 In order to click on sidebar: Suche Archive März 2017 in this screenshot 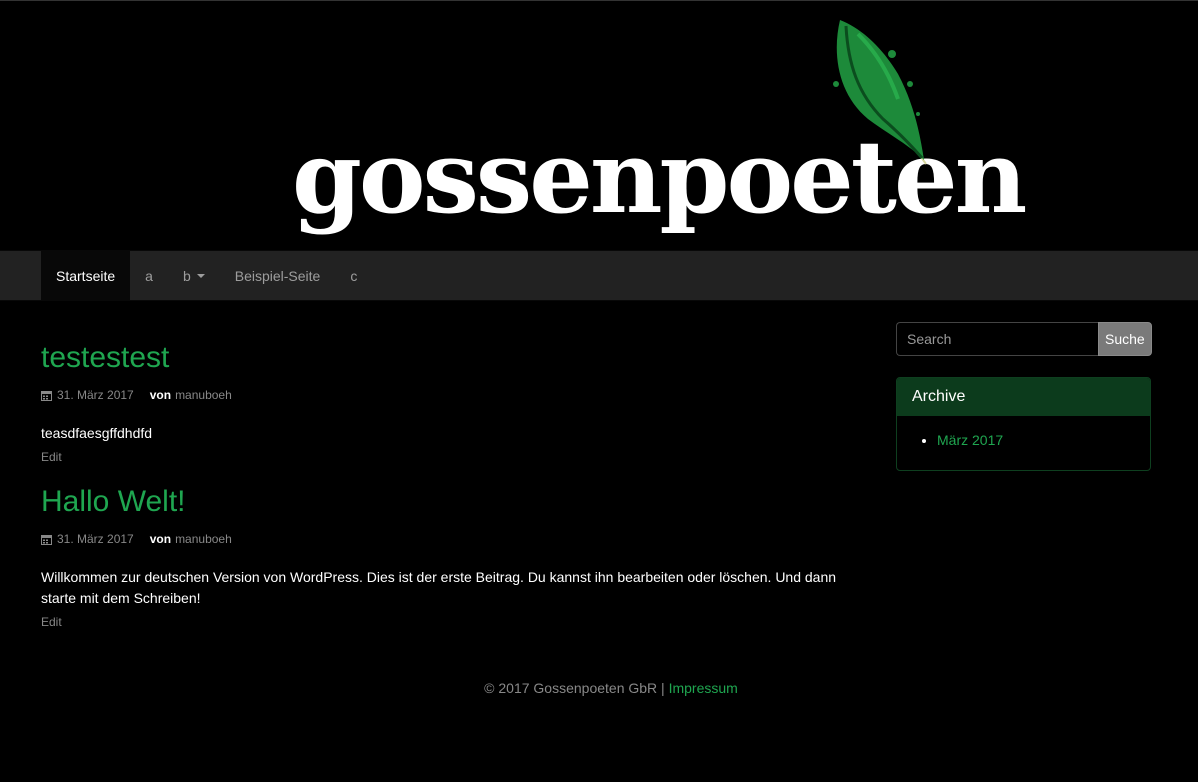, I will do `click(1024, 396)`.